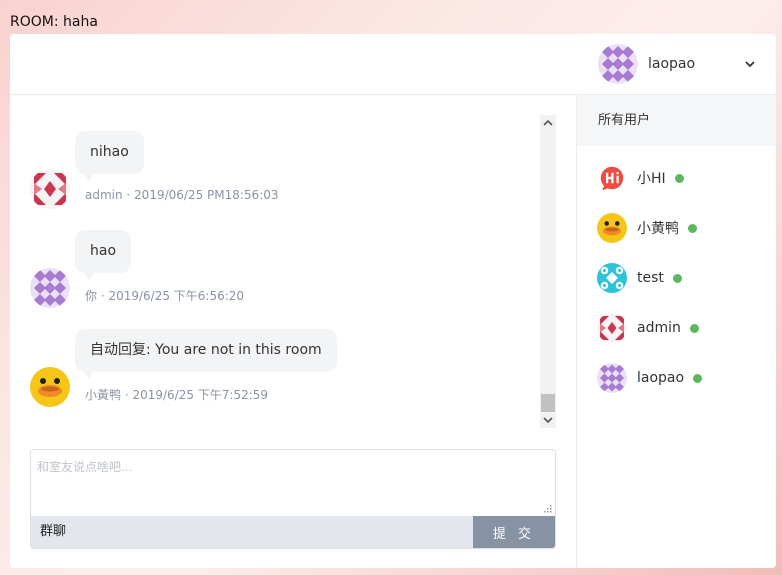 The height and width of the screenshot is (575, 782). What do you see at coordinates (109, 156) in the screenshot?
I see `message-bubble: nihao` at bounding box center [109, 156].